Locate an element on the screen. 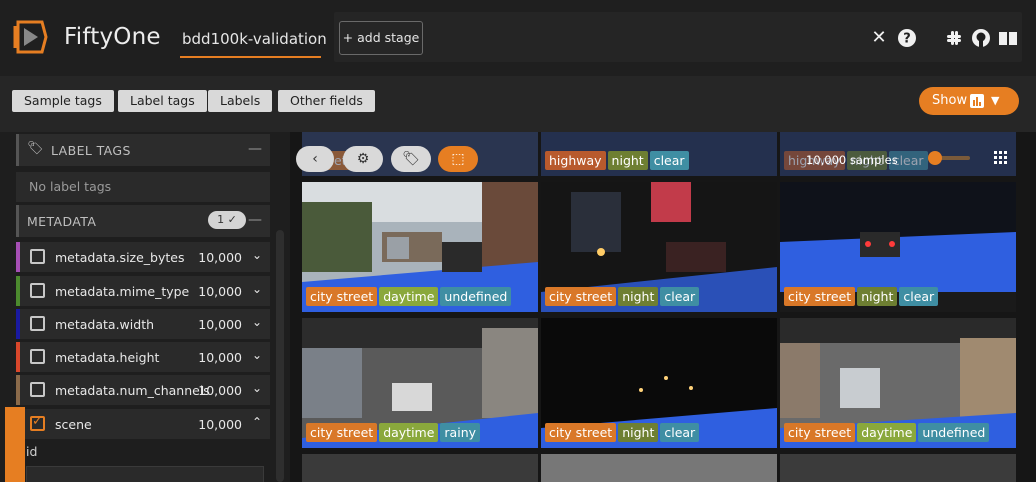 This screenshot has height=482, width=1036. slack-icon is located at coordinates (954, 38).